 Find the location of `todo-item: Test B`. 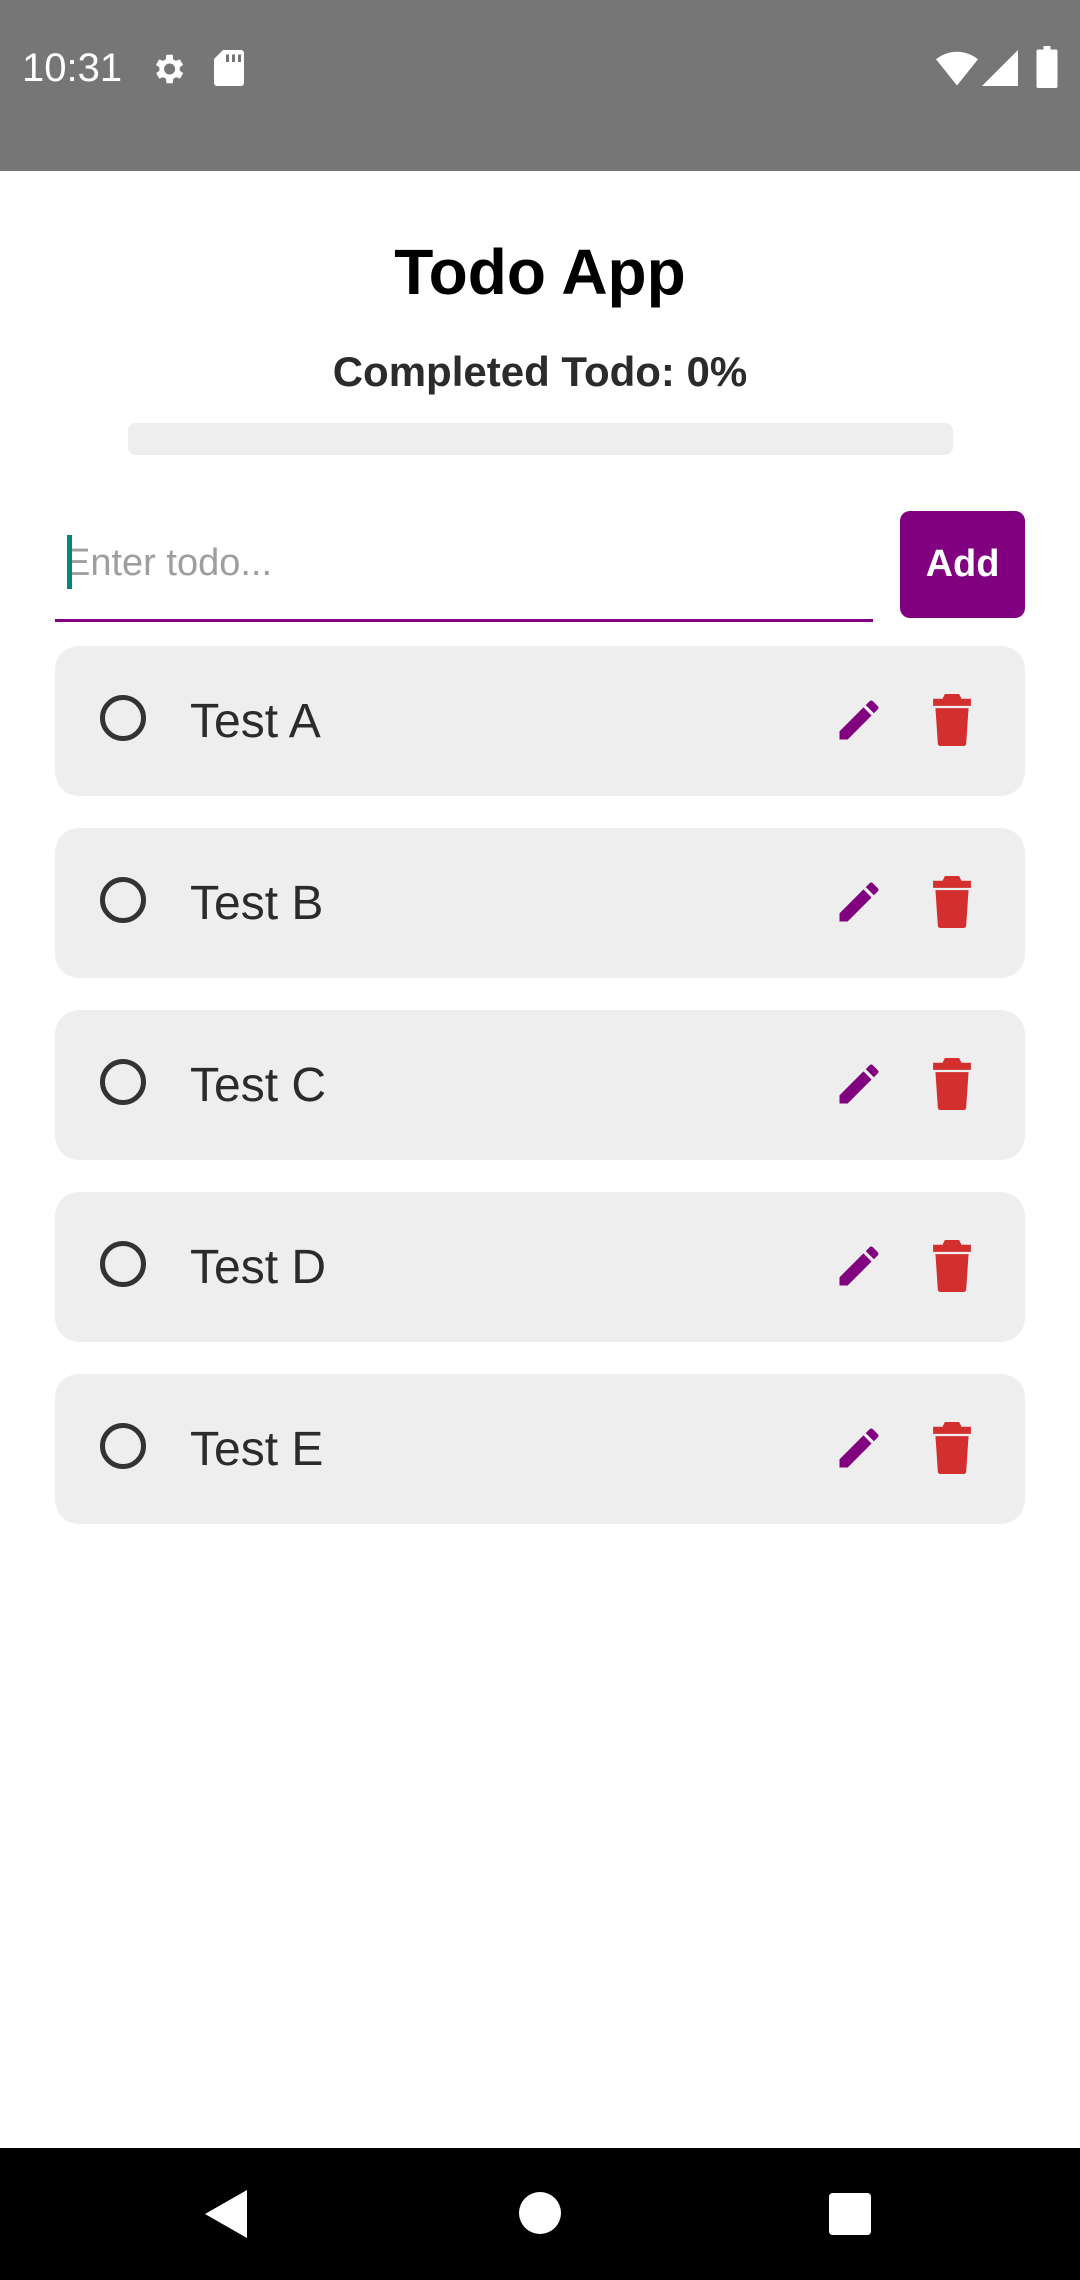

todo-item: Test B is located at coordinates (540, 903).